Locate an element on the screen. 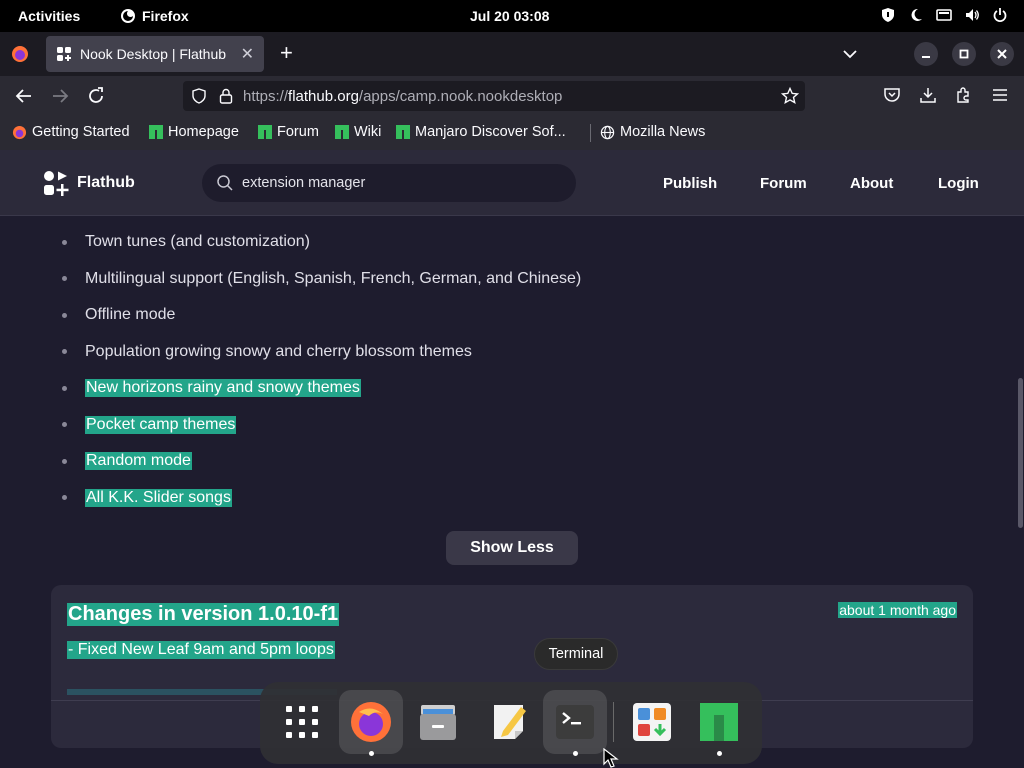 Image resolution: width=1024 pixels, height=768 pixels. bookmark-getting-started: Getting Started is located at coordinates (71, 132).